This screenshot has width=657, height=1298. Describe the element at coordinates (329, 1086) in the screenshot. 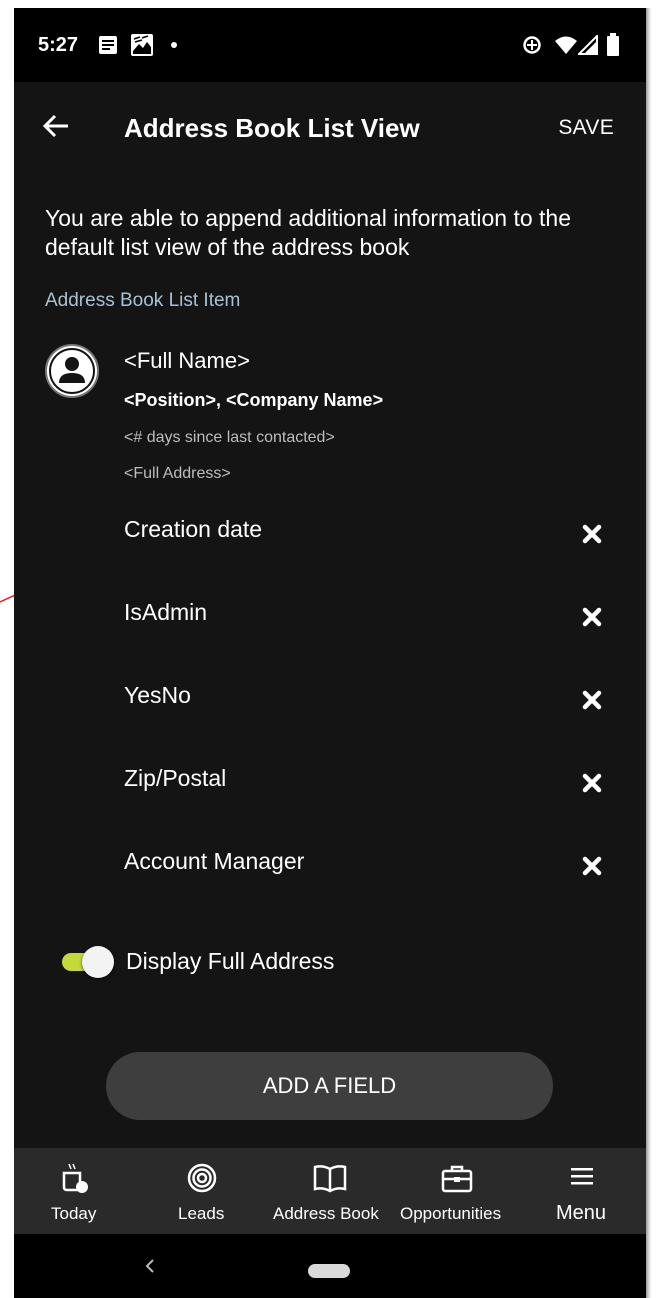

I see `add-field-button: ADD A FIELD` at that location.